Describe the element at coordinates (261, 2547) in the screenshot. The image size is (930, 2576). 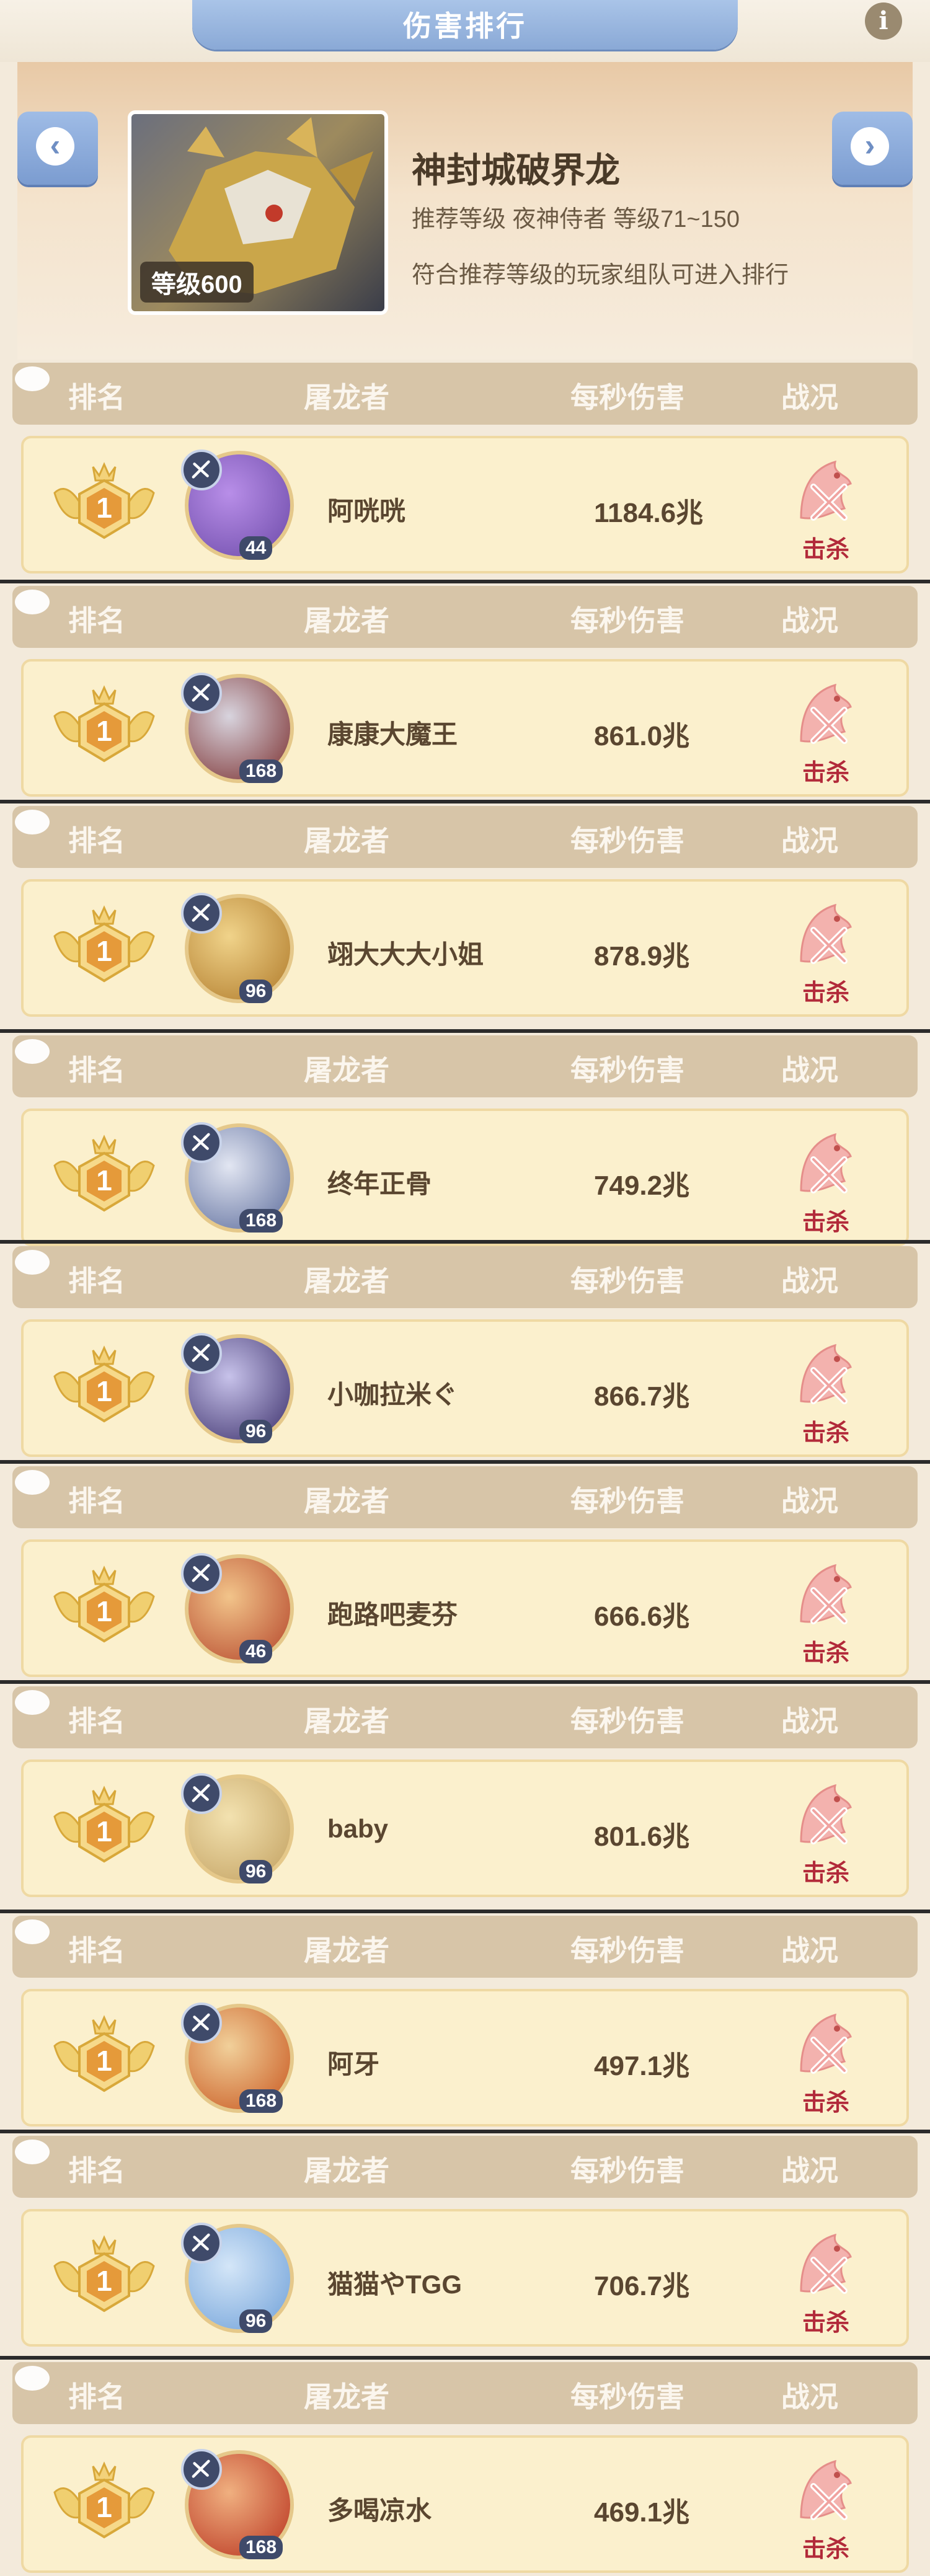
I see `player-level-badge: 168` at that location.